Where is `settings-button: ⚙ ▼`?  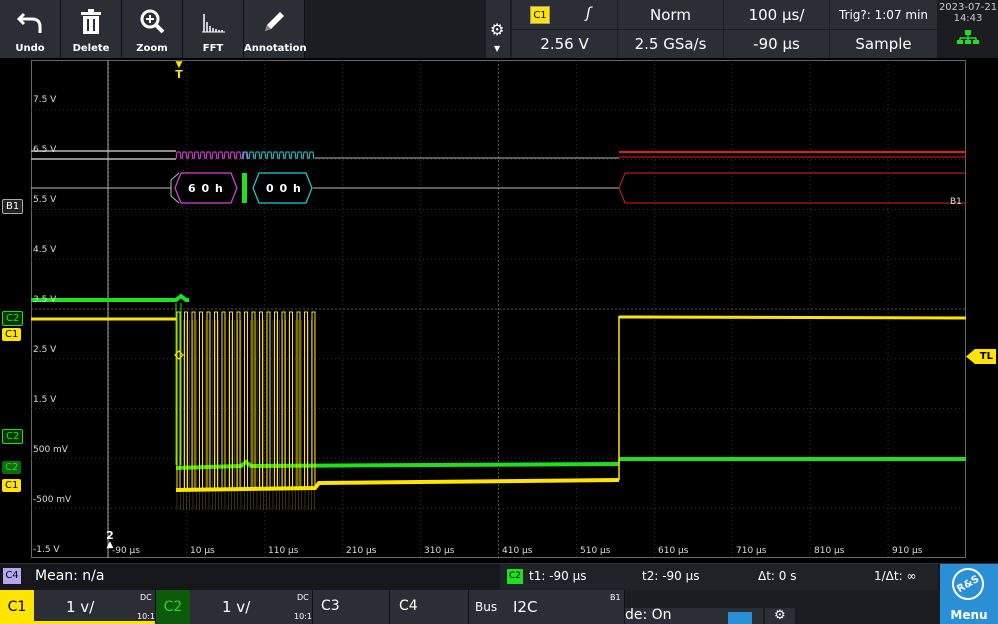
settings-button: ⚙ ▼ is located at coordinates (498, 29).